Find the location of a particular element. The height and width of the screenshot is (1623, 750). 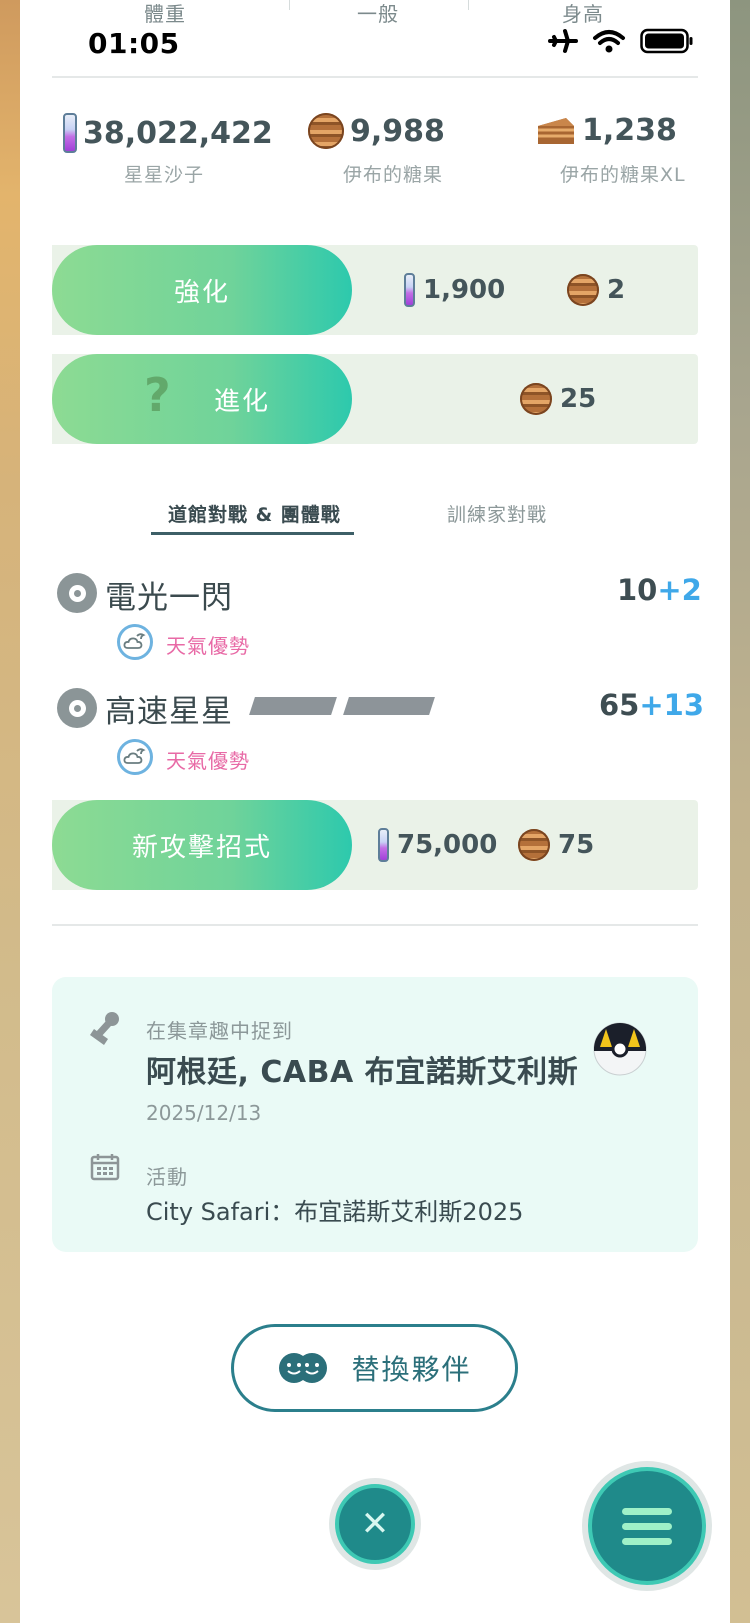

charged-move-power: 65+13 is located at coordinates (651, 705).